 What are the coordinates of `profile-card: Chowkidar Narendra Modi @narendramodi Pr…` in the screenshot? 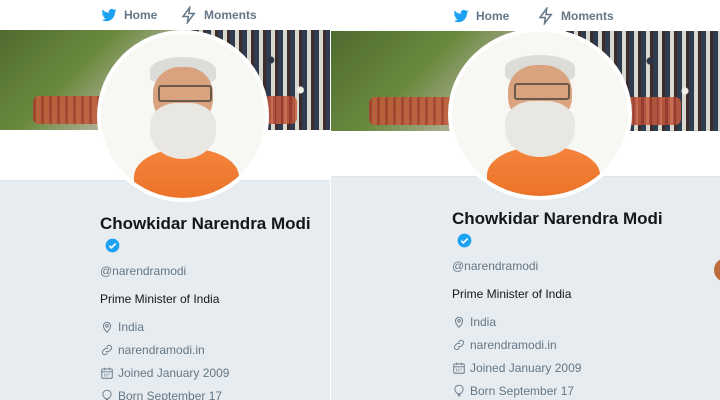 It's located at (215, 306).